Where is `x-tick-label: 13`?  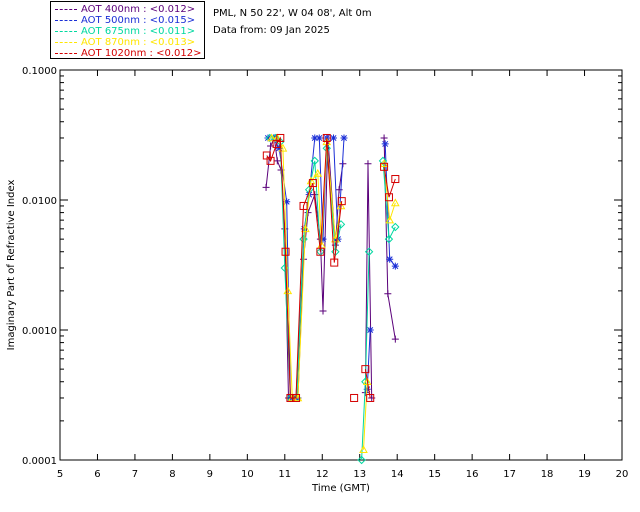 x-tick-label: 13 is located at coordinates (359, 474).